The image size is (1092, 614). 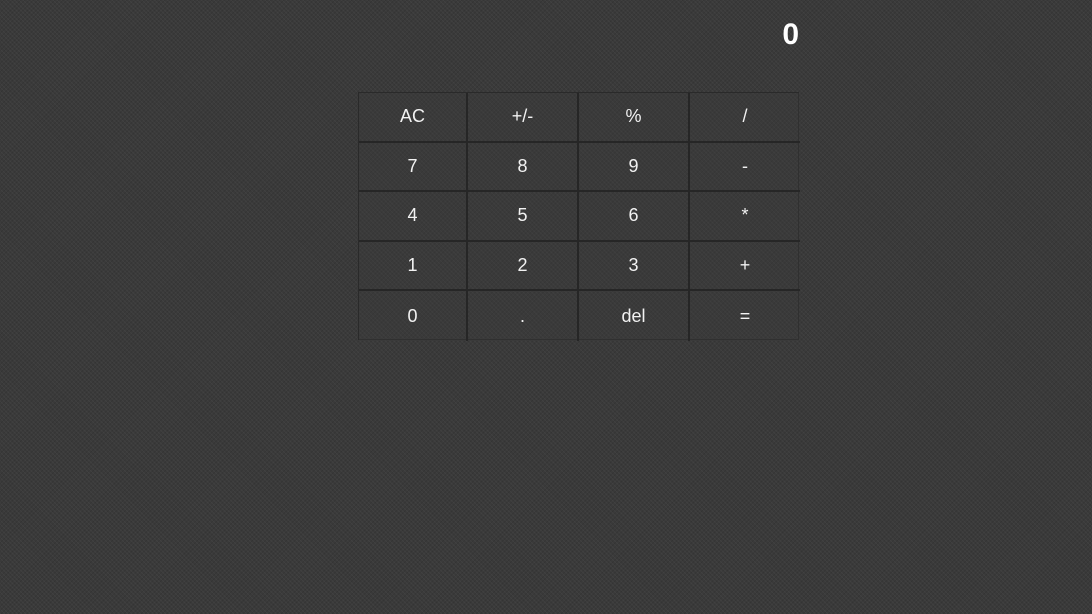 I want to click on digit-2-button: 2, so click(x=523, y=266).